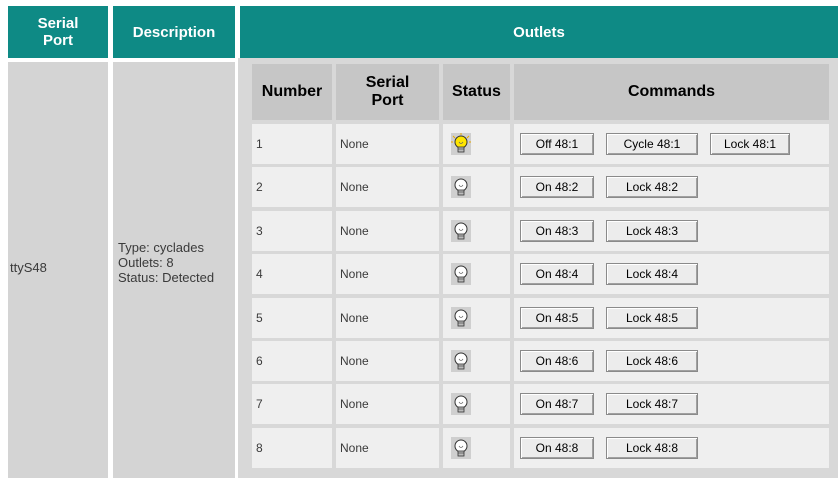 The image size is (840, 478). What do you see at coordinates (58, 270) in the screenshot?
I see `serial-port-cell: ttyS48` at bounding box center [58, 270].